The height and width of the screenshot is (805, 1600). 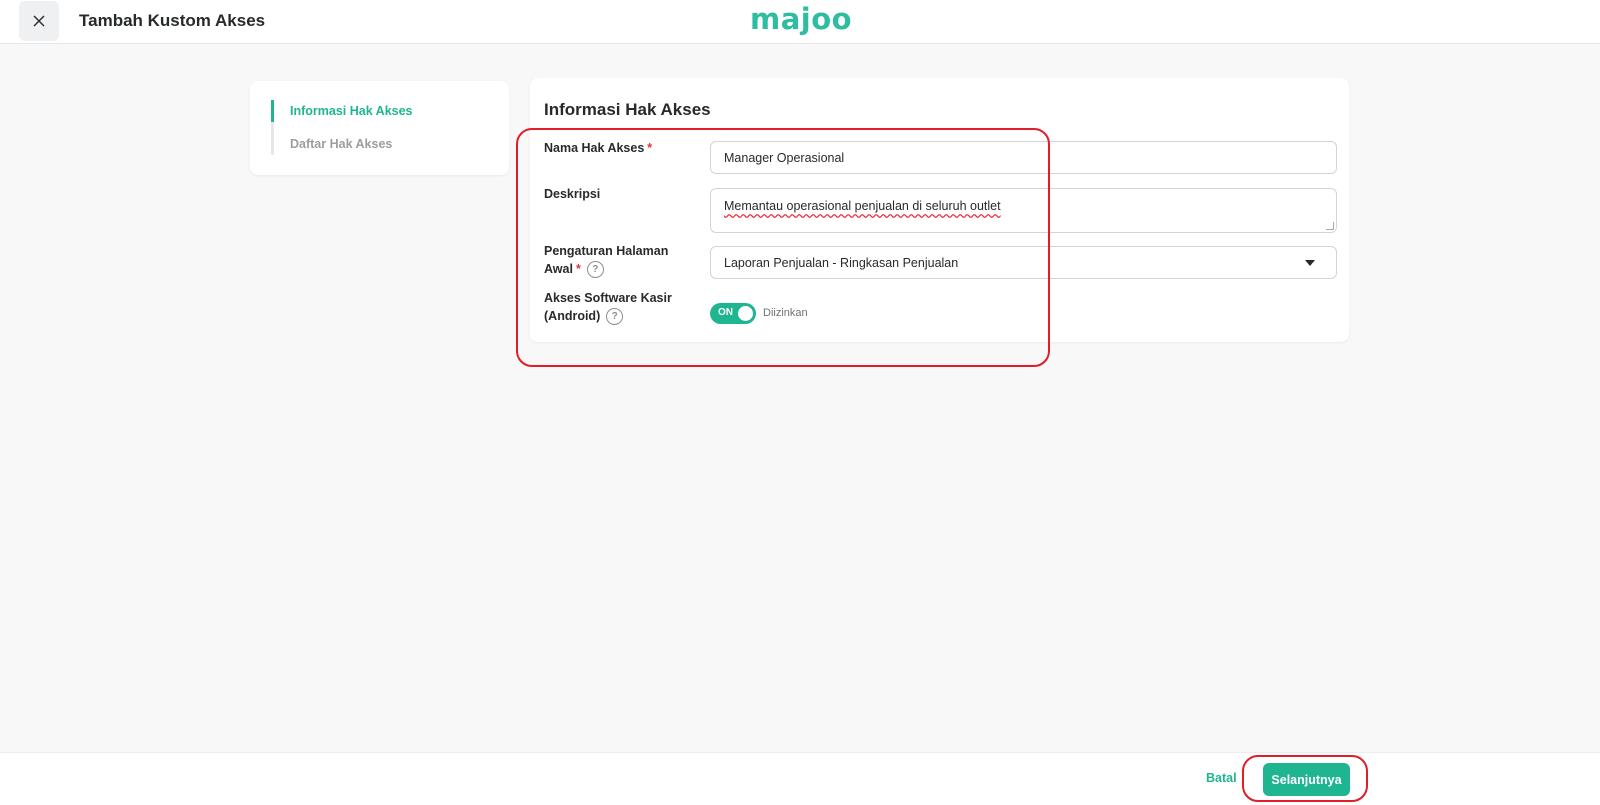 I want to click on toggle-on-text: ON, so click(x=725, y=312).